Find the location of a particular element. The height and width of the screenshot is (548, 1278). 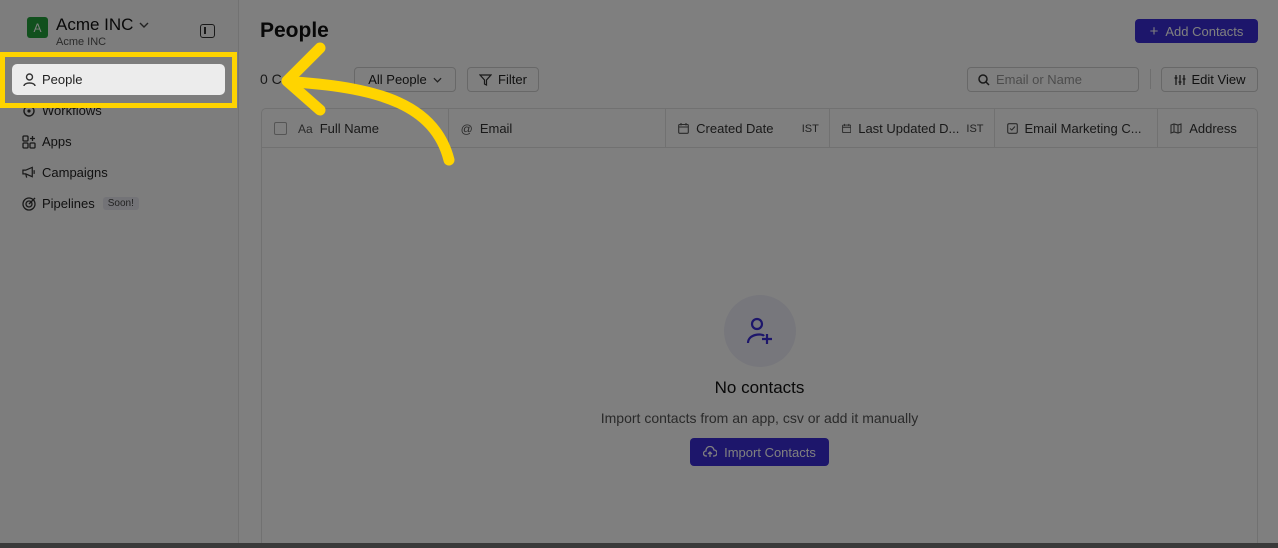

pointer-arrow-icon is located at coordinates (368, 104).